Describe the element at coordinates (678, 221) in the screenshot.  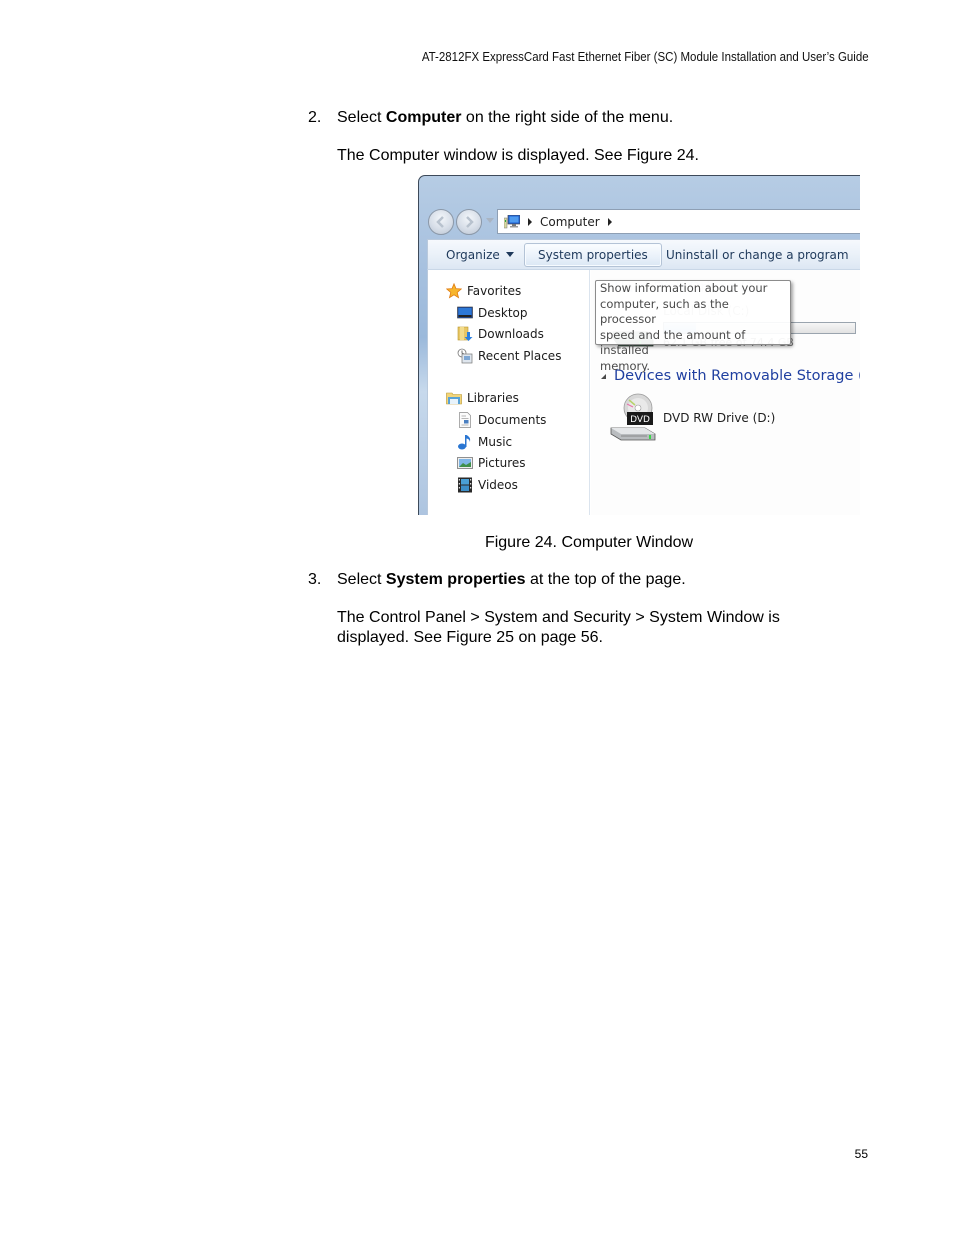
I see `address-bar: Computer` at that location.